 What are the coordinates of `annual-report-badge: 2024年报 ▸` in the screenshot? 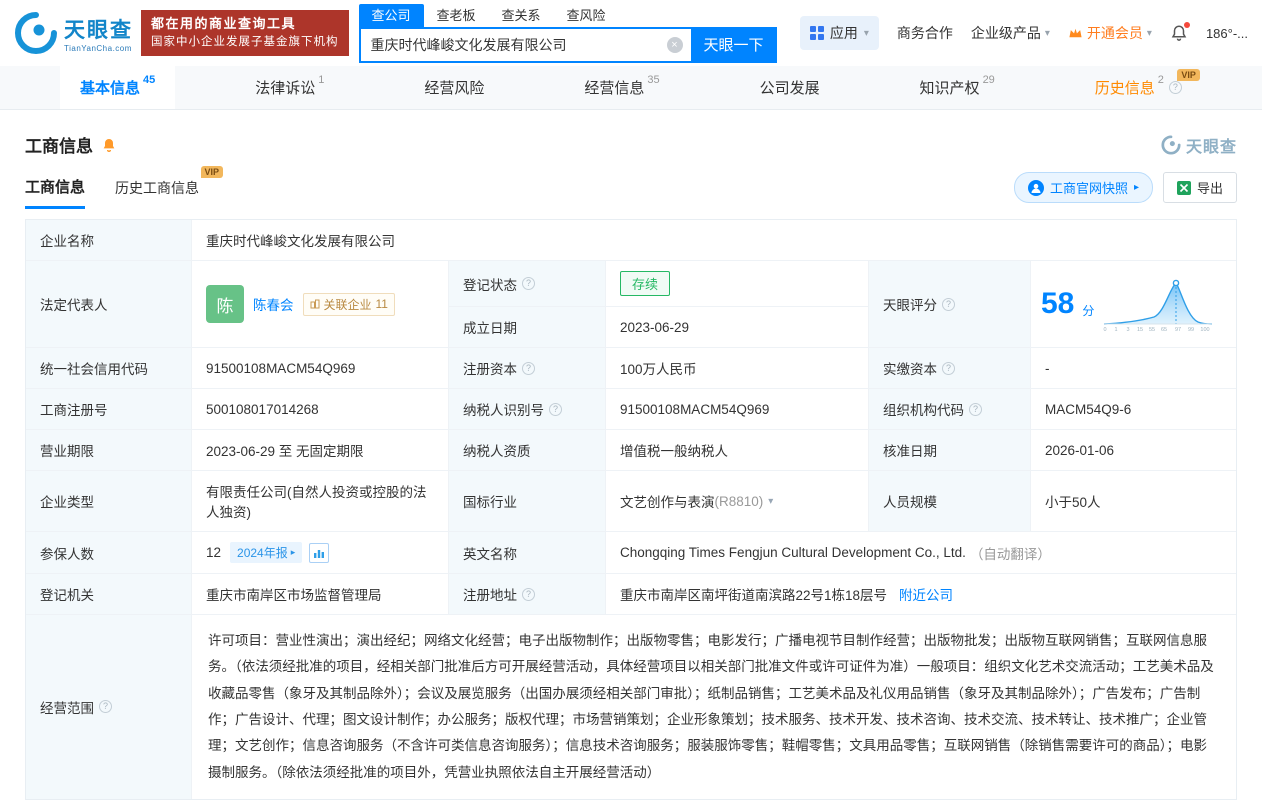 It's located at (266, 552).